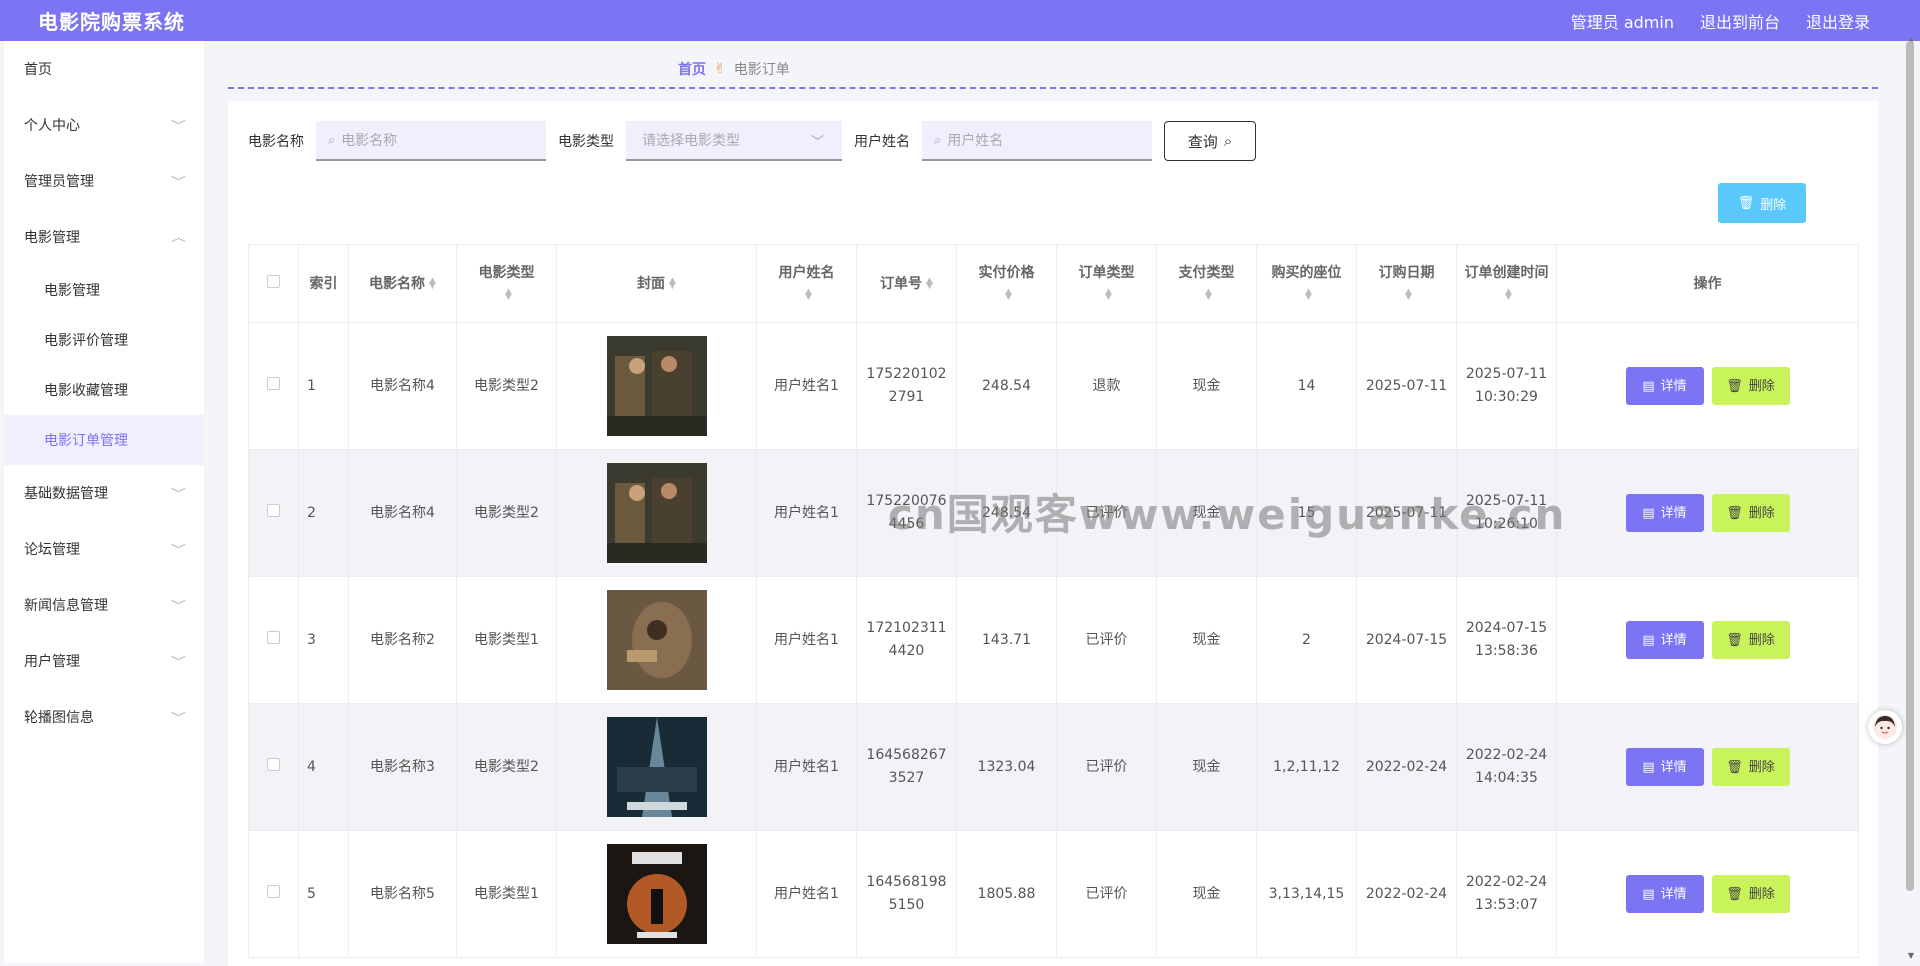  Describe the element at coordinates (104, 69) in the screenshot. I see `sidebar-item-home: 首页` at that location.